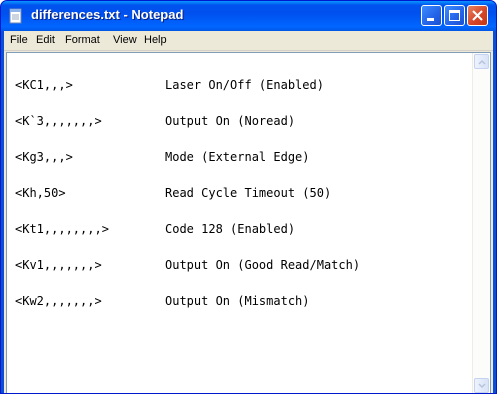 The height and width of the screenshot is (394, 497). I want to click on command-description: Output On (Good Read/Match), so click(263, 265).